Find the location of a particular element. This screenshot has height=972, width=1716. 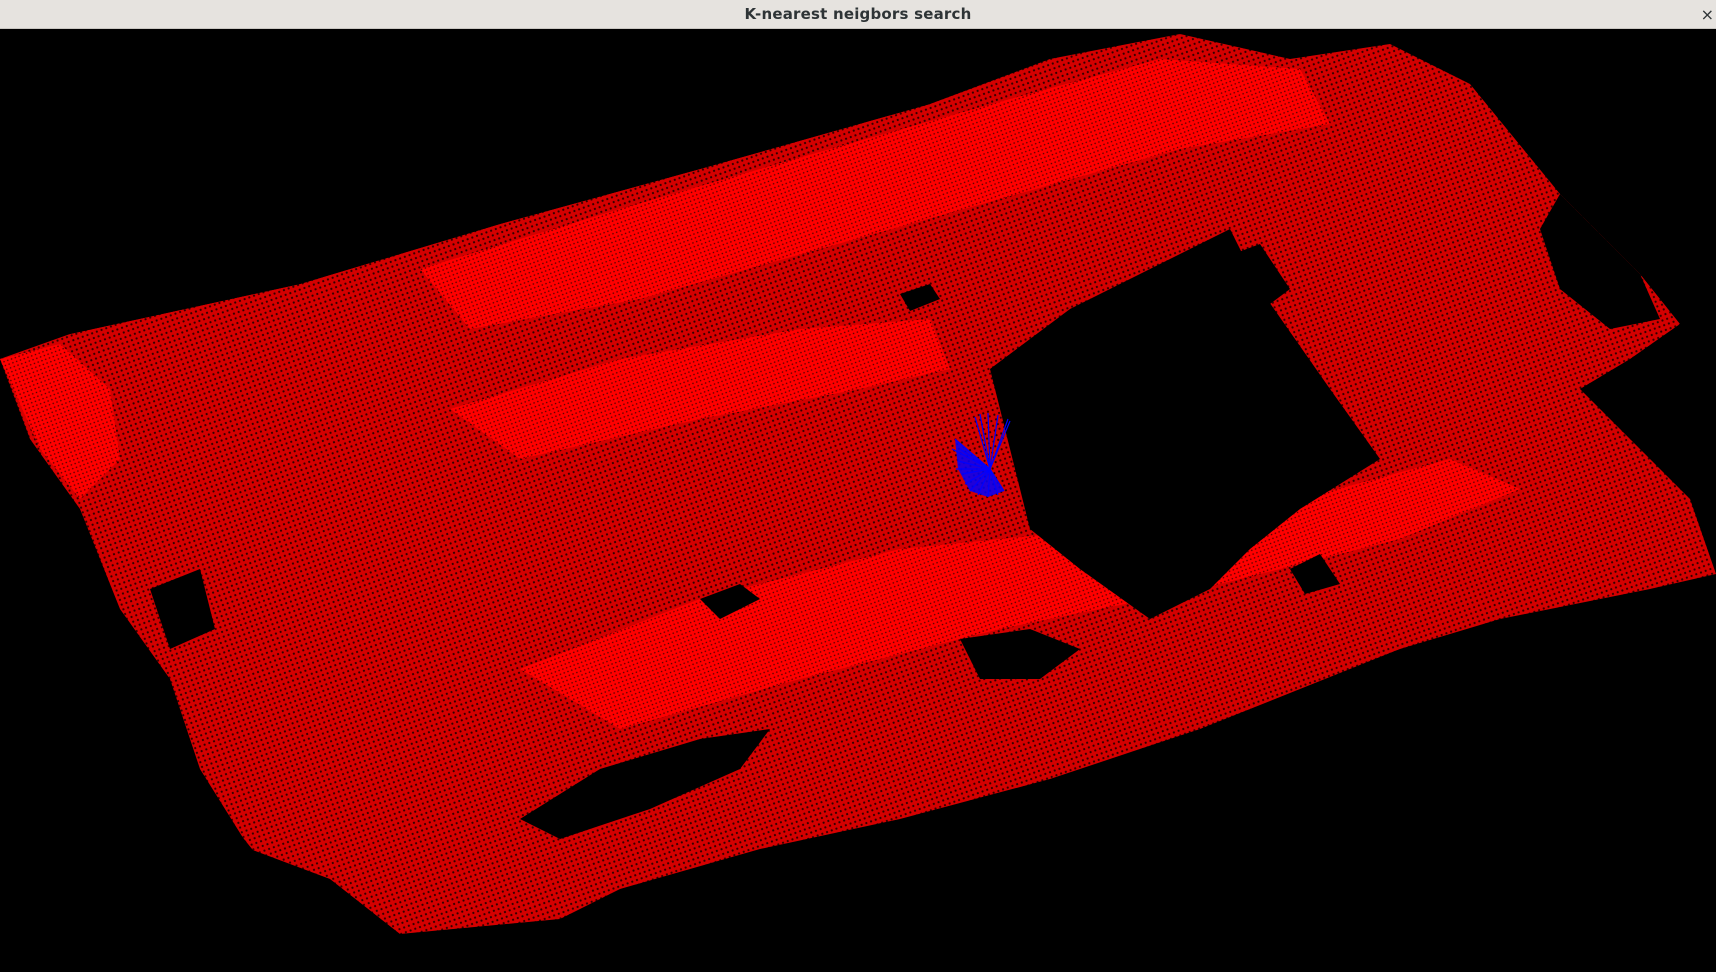

window-titlebar: K-nearest neigbors search × is located at coordinates (858, 14).